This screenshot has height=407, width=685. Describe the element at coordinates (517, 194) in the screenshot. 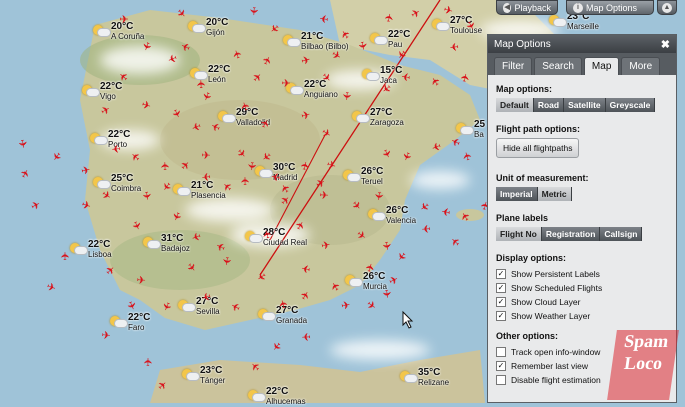

I see `unit-imperial: Imperial` at that location.